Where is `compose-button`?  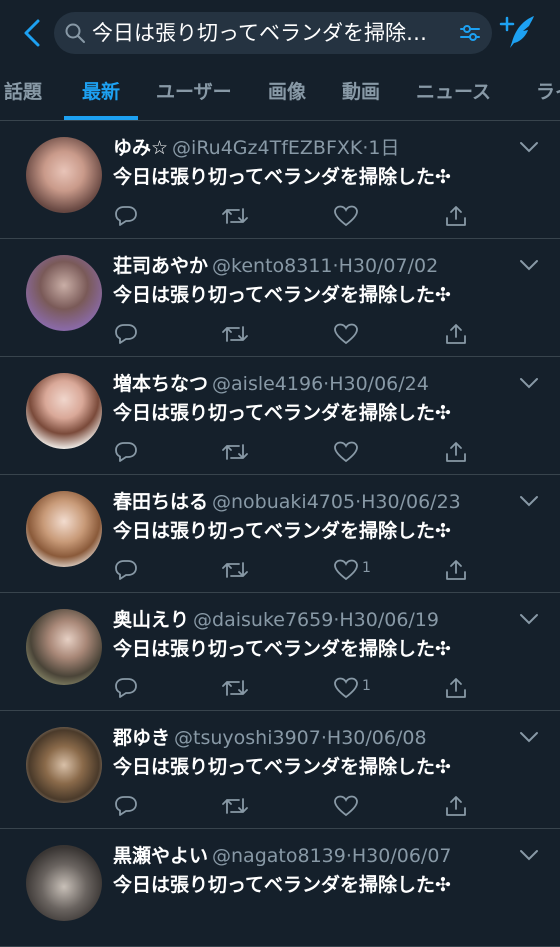 compose-button is located at coordinates (518, 32).